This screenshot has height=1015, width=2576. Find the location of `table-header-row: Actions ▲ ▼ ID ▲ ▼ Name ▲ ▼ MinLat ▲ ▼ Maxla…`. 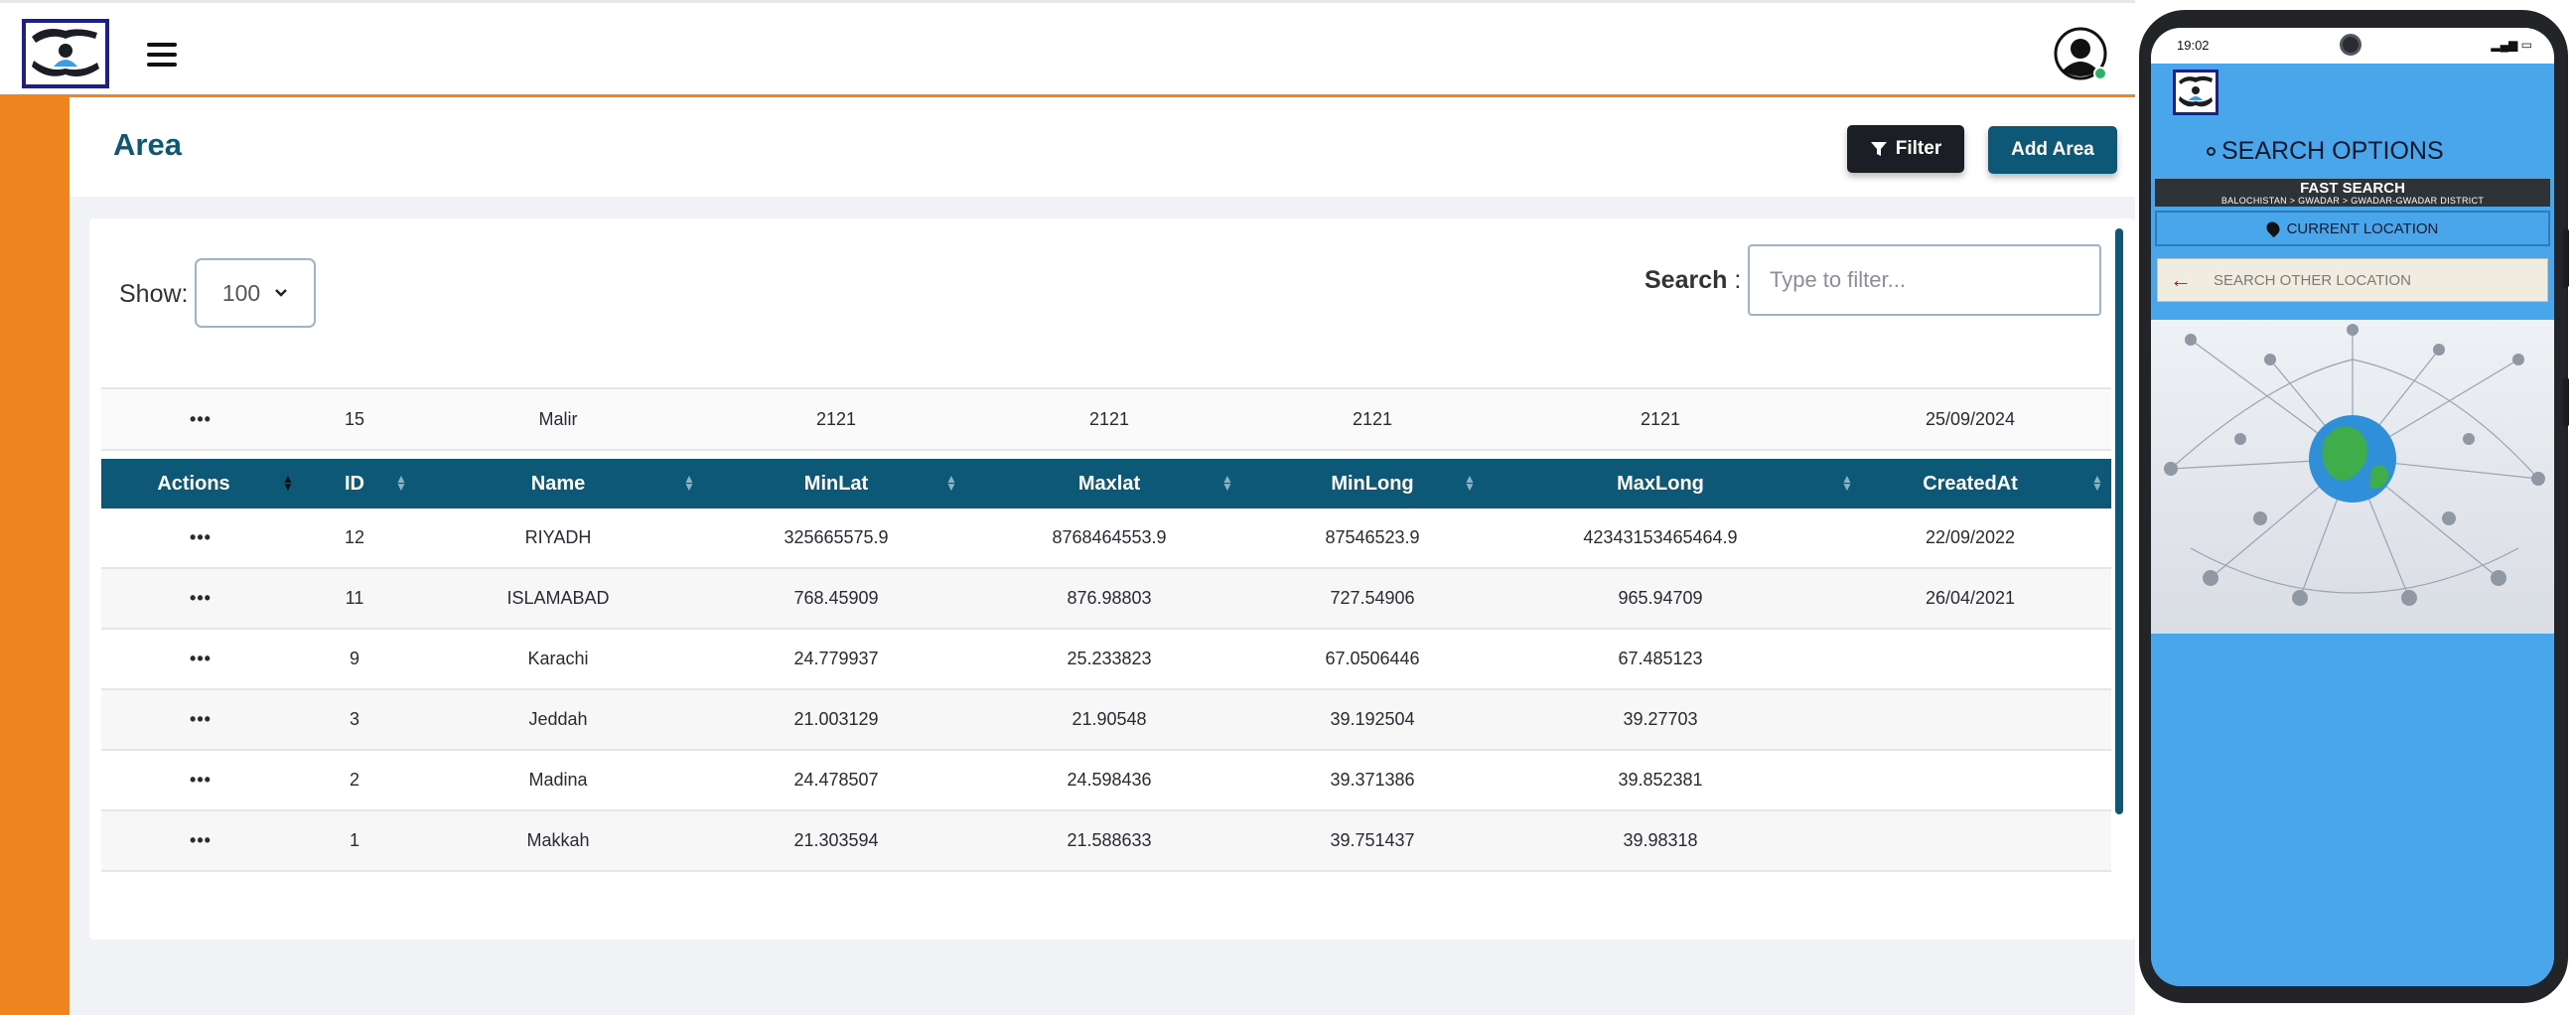

table-header-row: Actions ▲ ▼ ID ▲ ▼ Name ▲ ▼ MinLat ▲ ▼ Maxla… is located at coordinates (1106, 483).